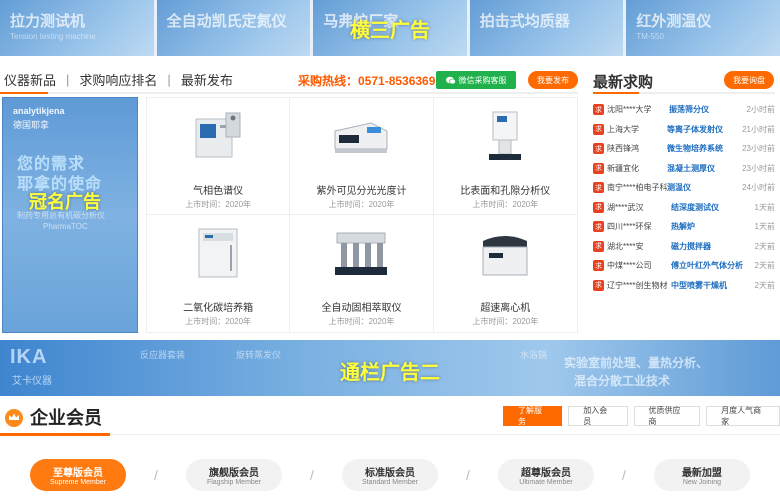 This screenshot has width=780, height=496. What do you see at coordinates (361, 308) in the screenshot?
I see `product-name: 全自动固相萃取仪` at bounding box center [361, 308].